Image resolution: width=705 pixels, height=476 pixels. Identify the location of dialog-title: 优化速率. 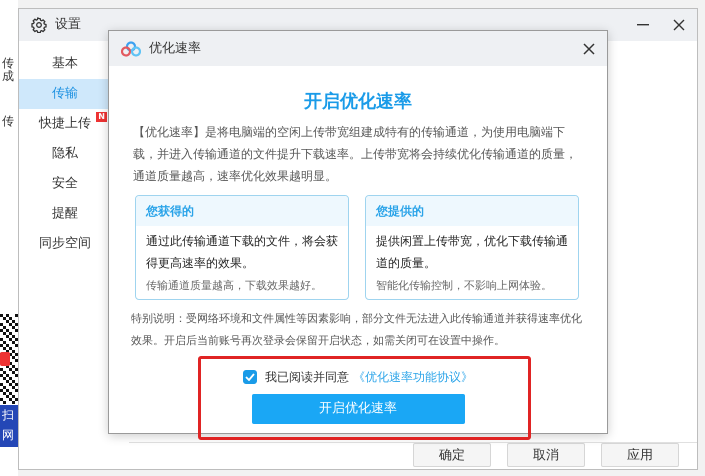
(175, 49).